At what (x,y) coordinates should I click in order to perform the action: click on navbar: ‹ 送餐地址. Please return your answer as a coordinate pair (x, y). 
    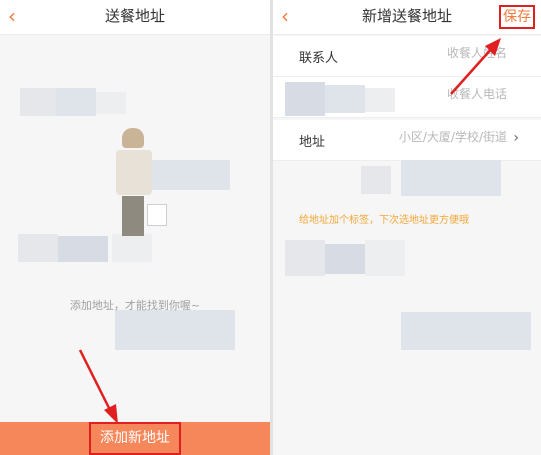
    Looking at the image, I should click on (135, 17).